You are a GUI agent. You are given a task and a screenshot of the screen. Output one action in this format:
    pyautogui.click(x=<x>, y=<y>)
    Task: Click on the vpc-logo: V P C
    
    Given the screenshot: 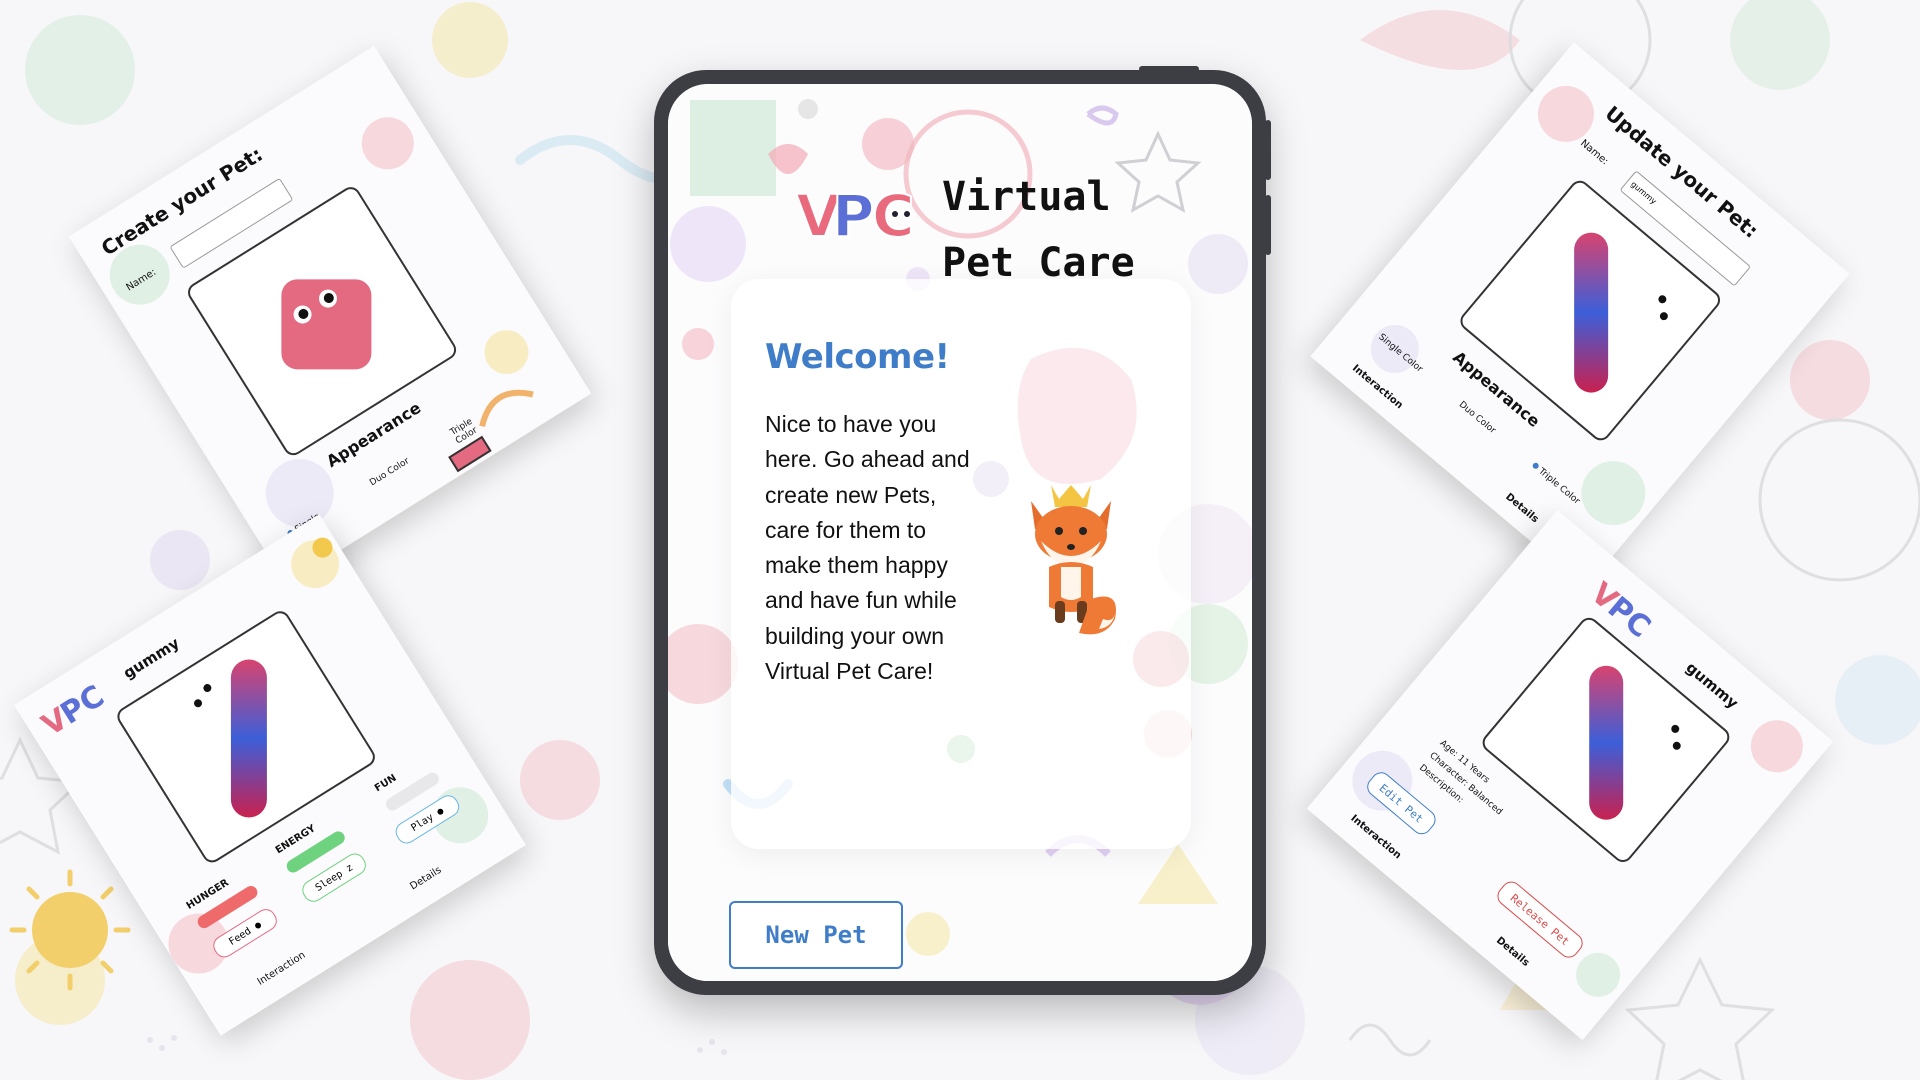 What is the action you would take?
    pyautogui.click(x=856, y=216)
    